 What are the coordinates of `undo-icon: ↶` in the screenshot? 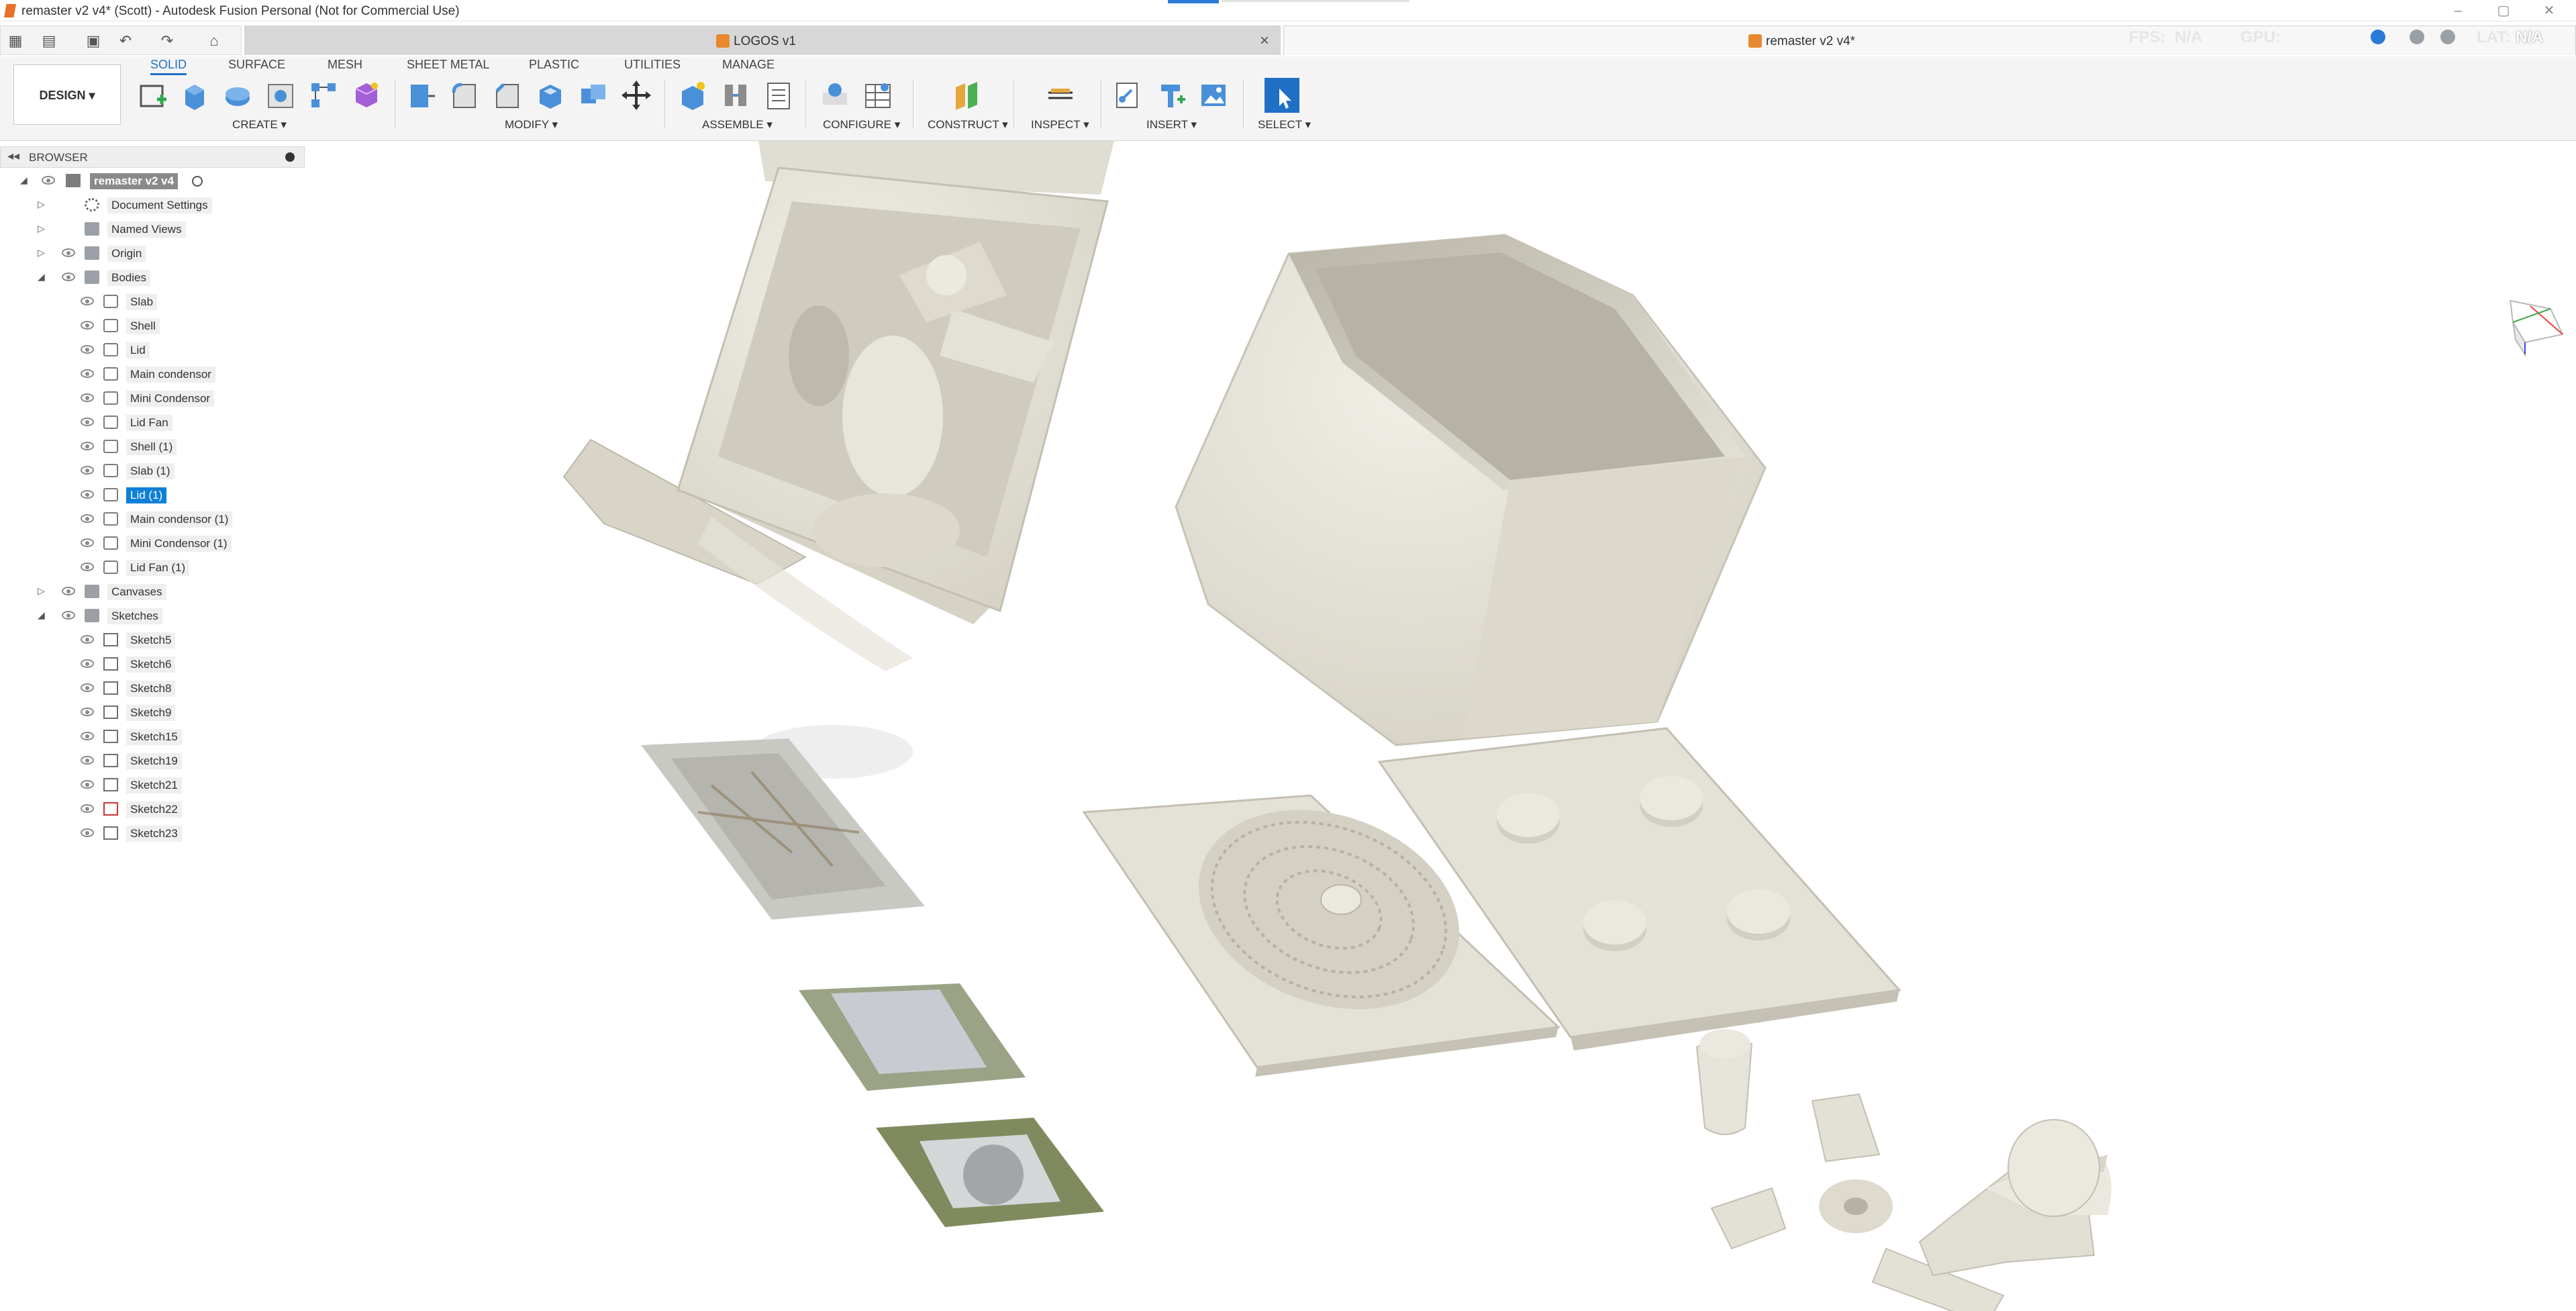 It's located at (125, 41).